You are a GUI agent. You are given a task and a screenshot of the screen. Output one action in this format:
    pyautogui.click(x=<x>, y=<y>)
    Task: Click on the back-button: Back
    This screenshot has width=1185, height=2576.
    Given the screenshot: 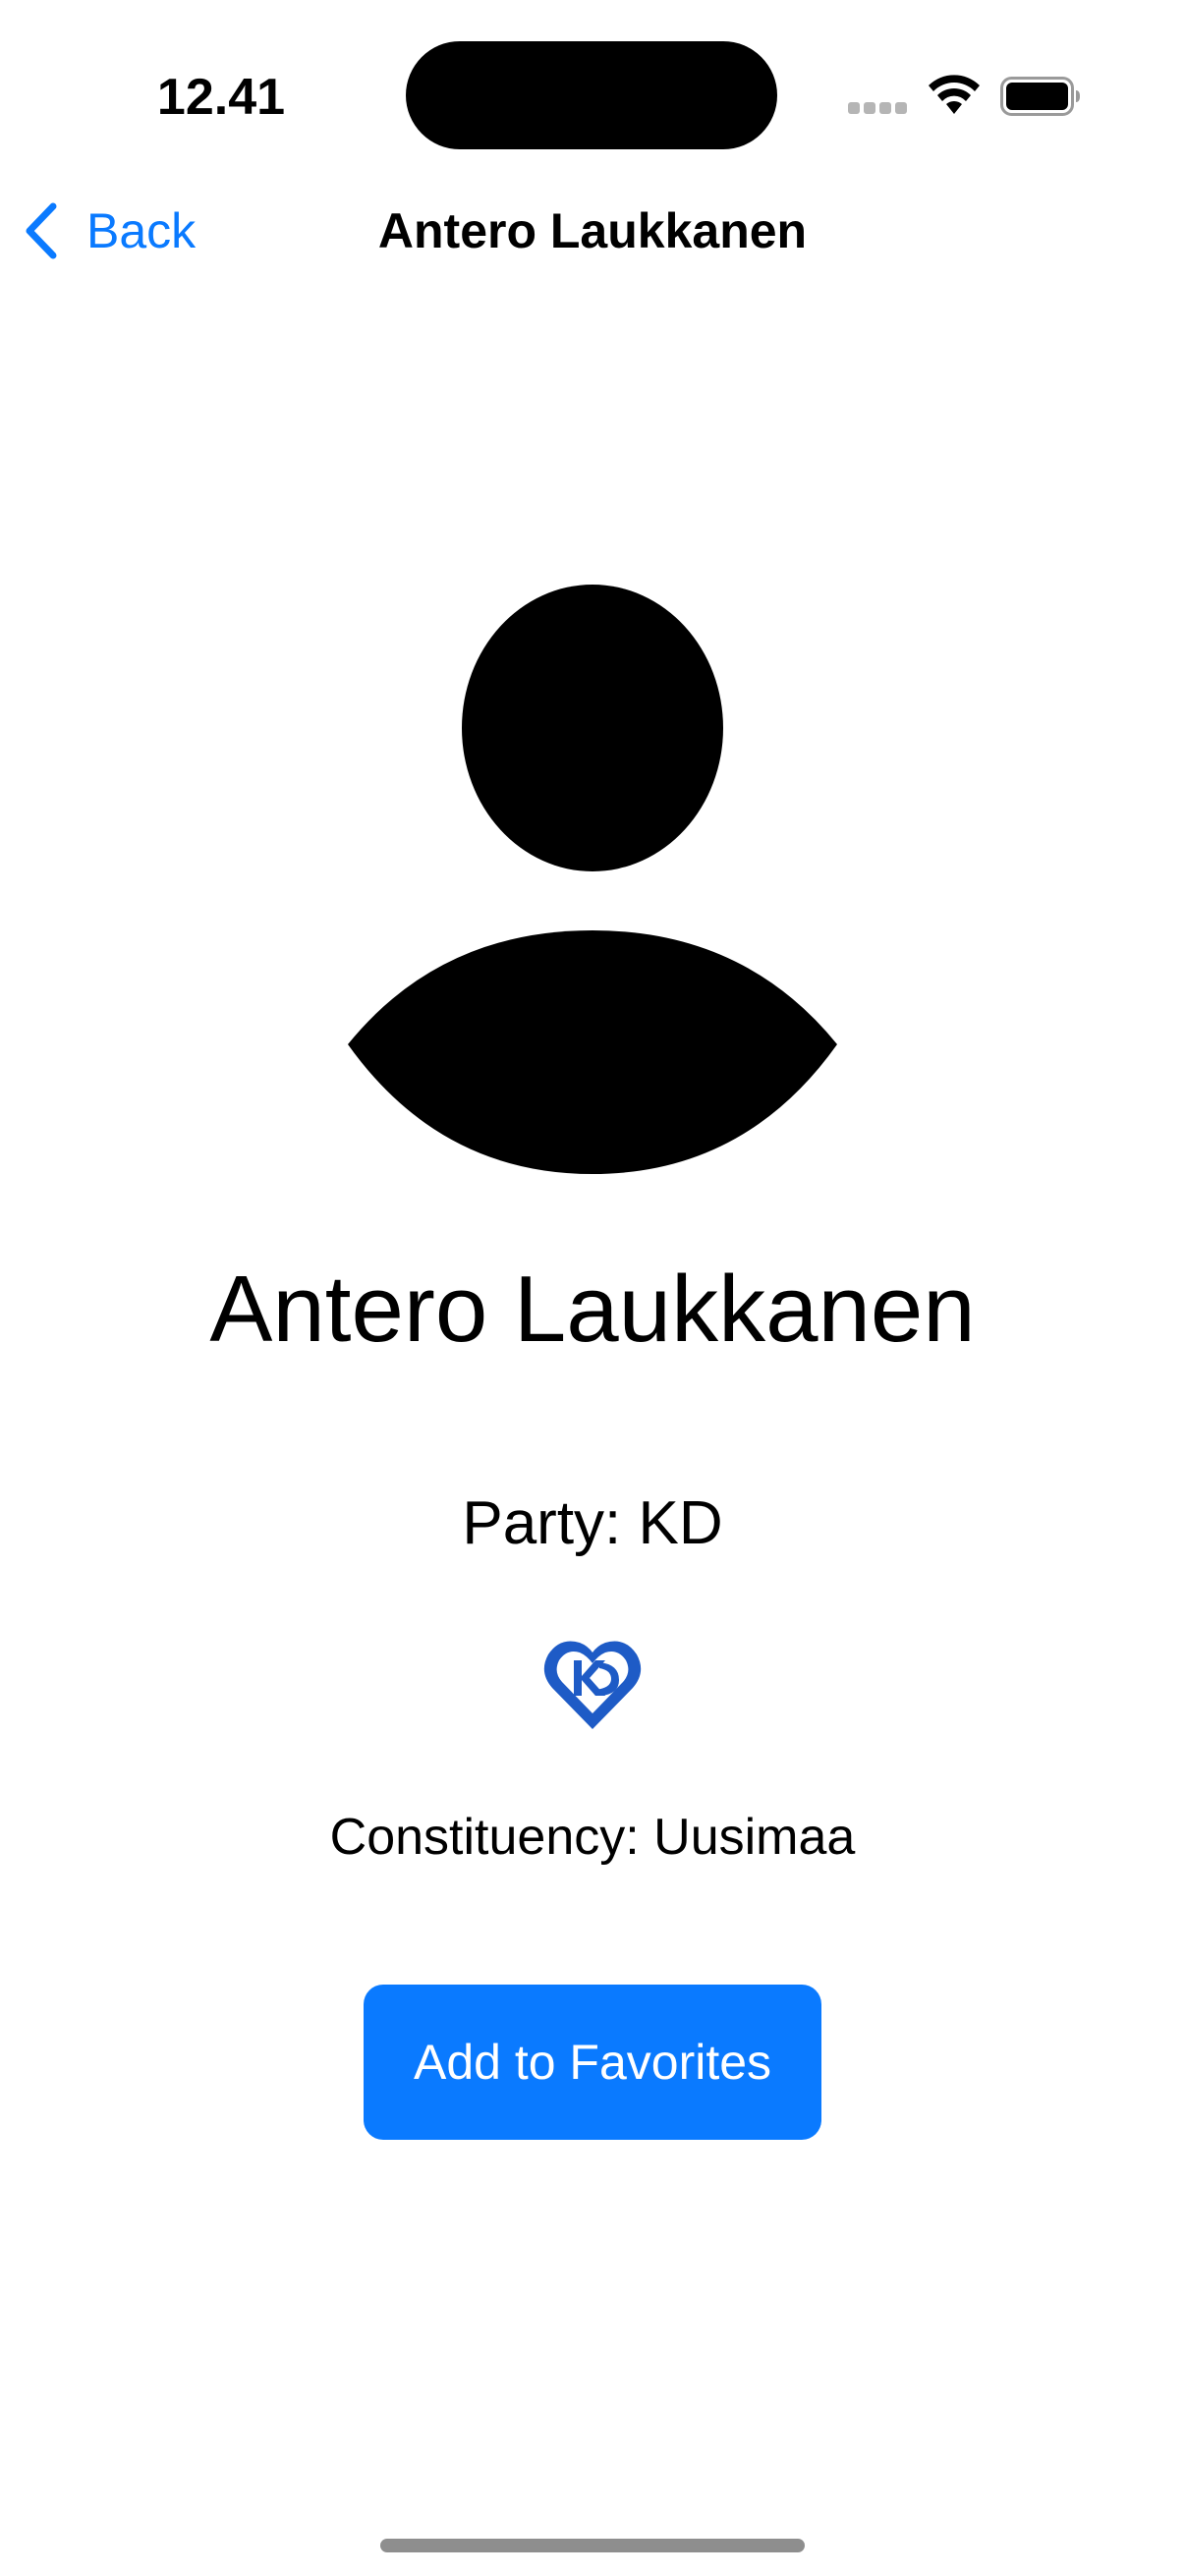 What is the action you would take?
    pyautogui.click(x=109, y=231)
    